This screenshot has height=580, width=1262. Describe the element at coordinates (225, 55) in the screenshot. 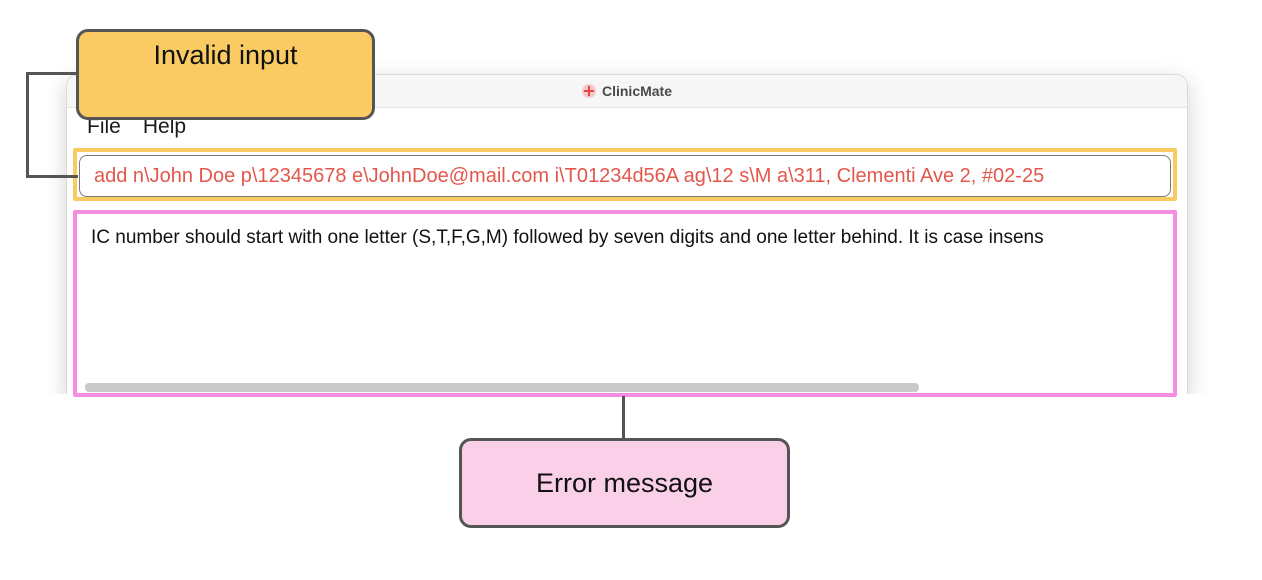

I see `invalid-input-callout-label: Invalid input` at that location.